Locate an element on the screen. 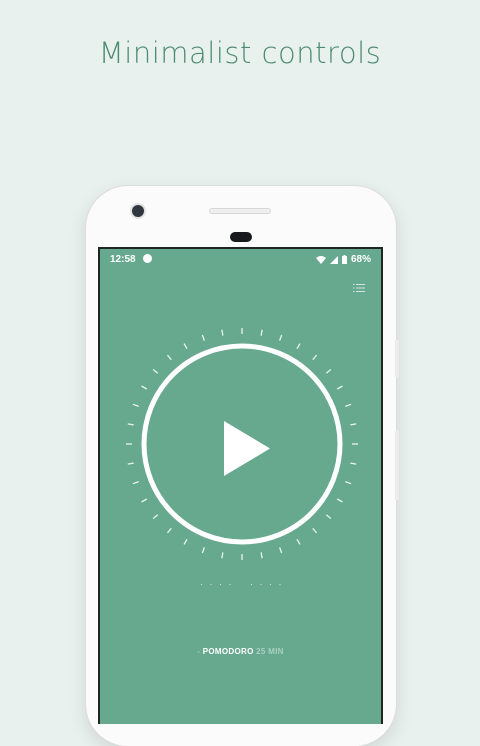 The height and width of the screenshot is (746, 480). headline: Minimalist controls is located at coordinates (240, 53).